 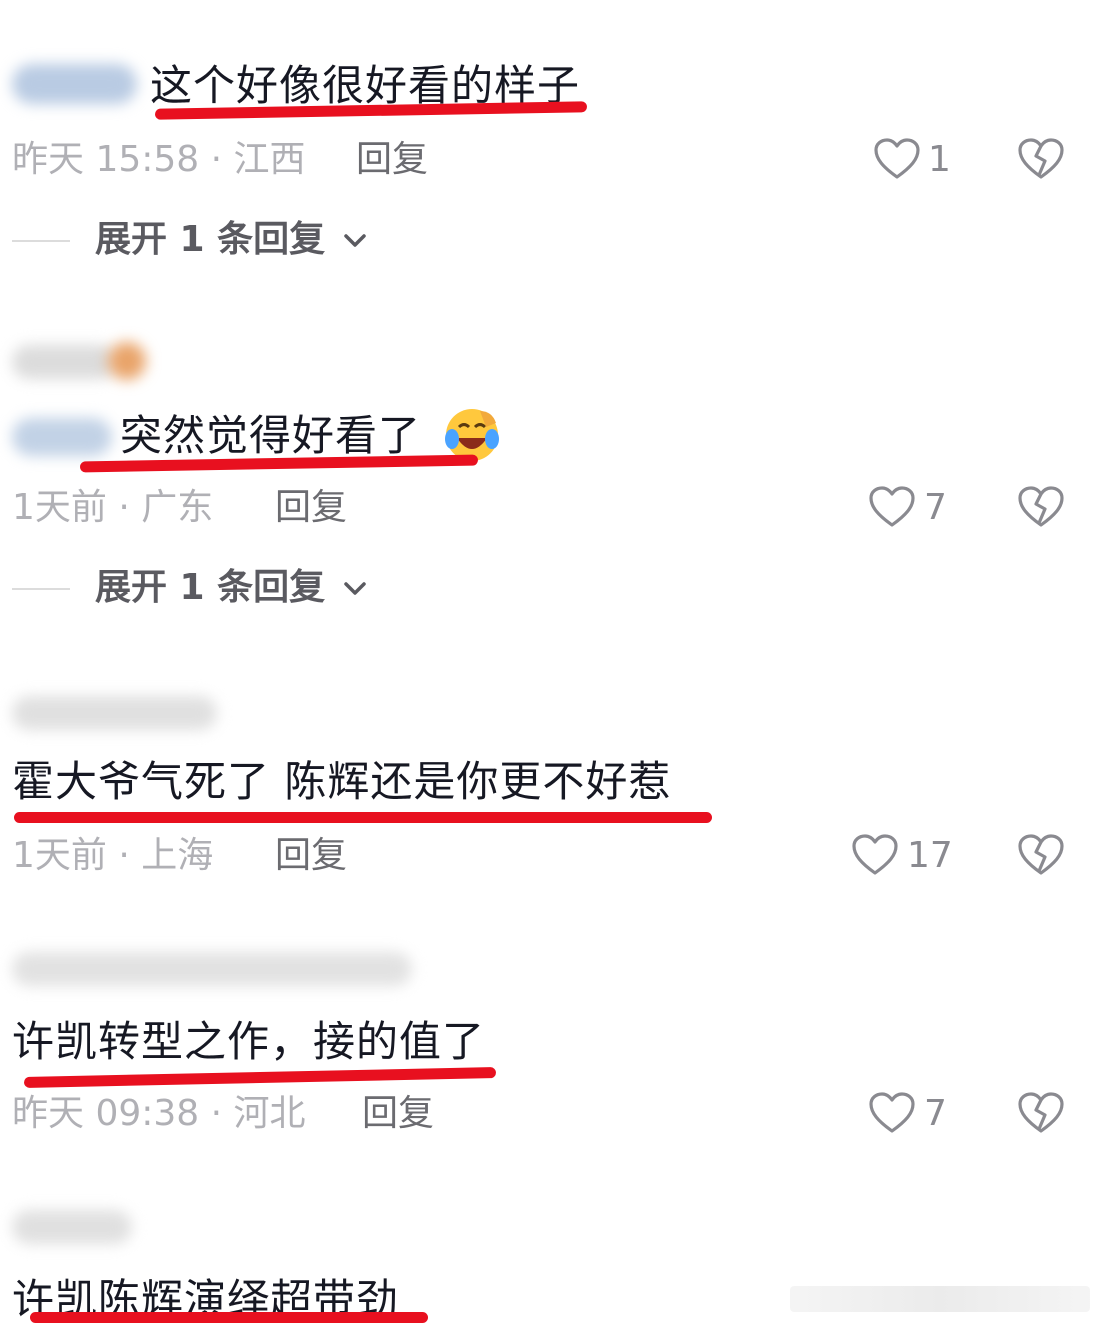 What do you see at coordinates (159, 1113) in the screenshot?
I see `comment-time-location: 昨天 09:38 · 河北` at bounding box center [159, 1113].